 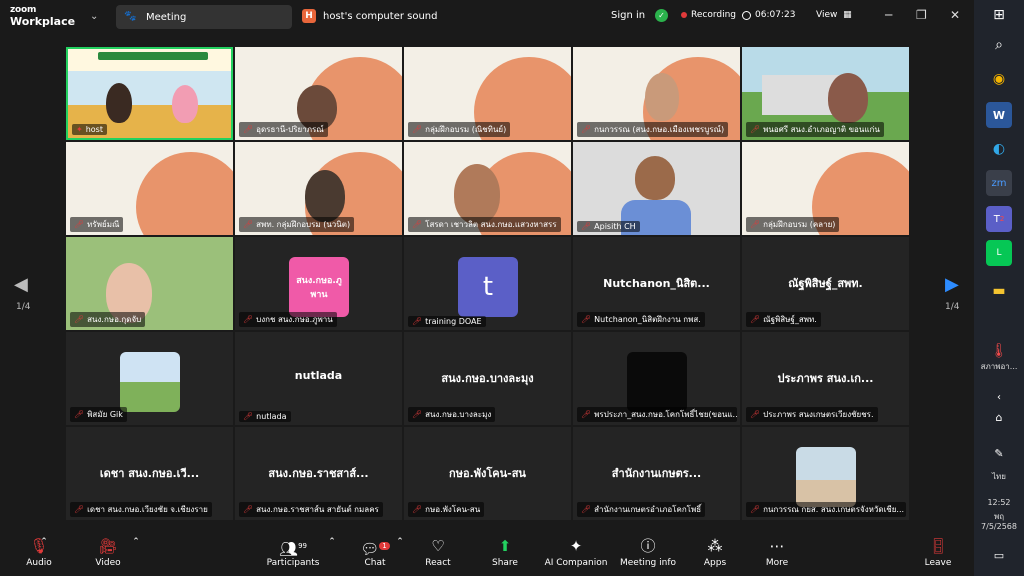 I want to click on close-icon: ✕, so click(x=955, y=15).